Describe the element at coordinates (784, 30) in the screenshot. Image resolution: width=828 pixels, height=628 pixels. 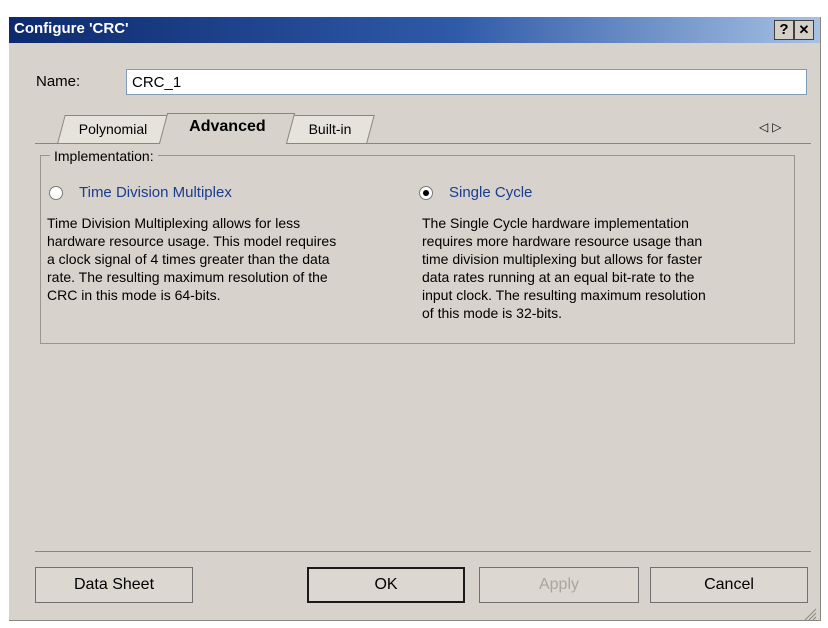
I see `help-button: ?` at that location.